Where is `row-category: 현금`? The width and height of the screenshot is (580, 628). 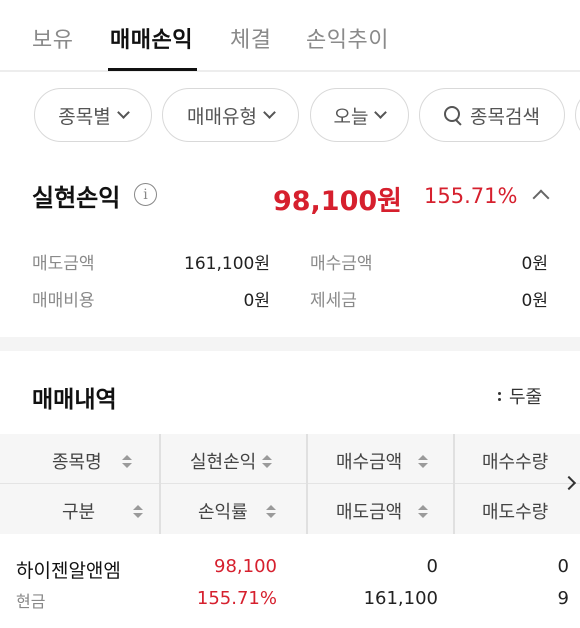
row-category: 현금 is located at coordinates (31, 601).